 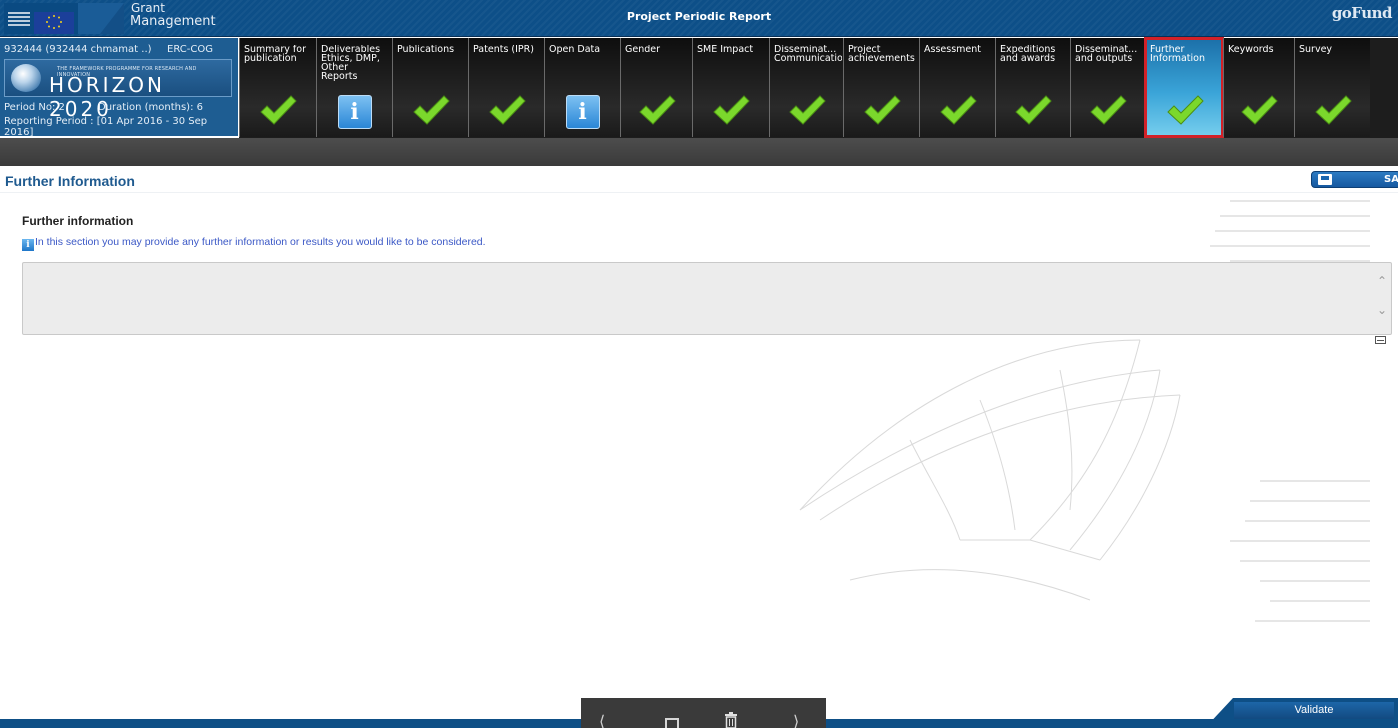 I want to click on tab-label: SME Impact, so click(x=725, y=49).